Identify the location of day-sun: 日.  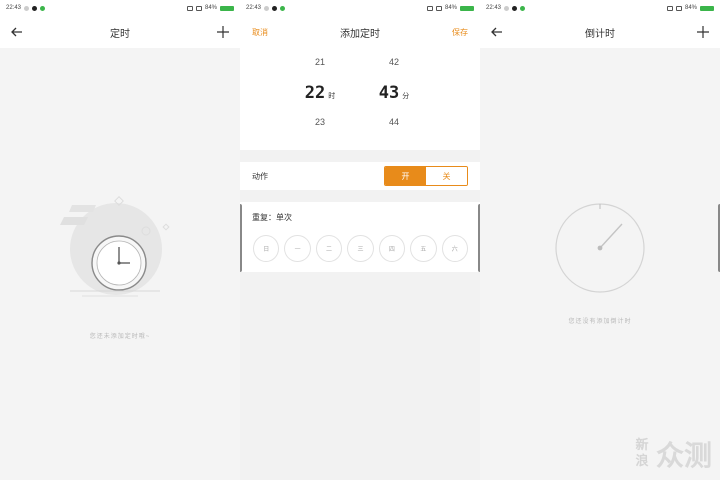
(266, 248).